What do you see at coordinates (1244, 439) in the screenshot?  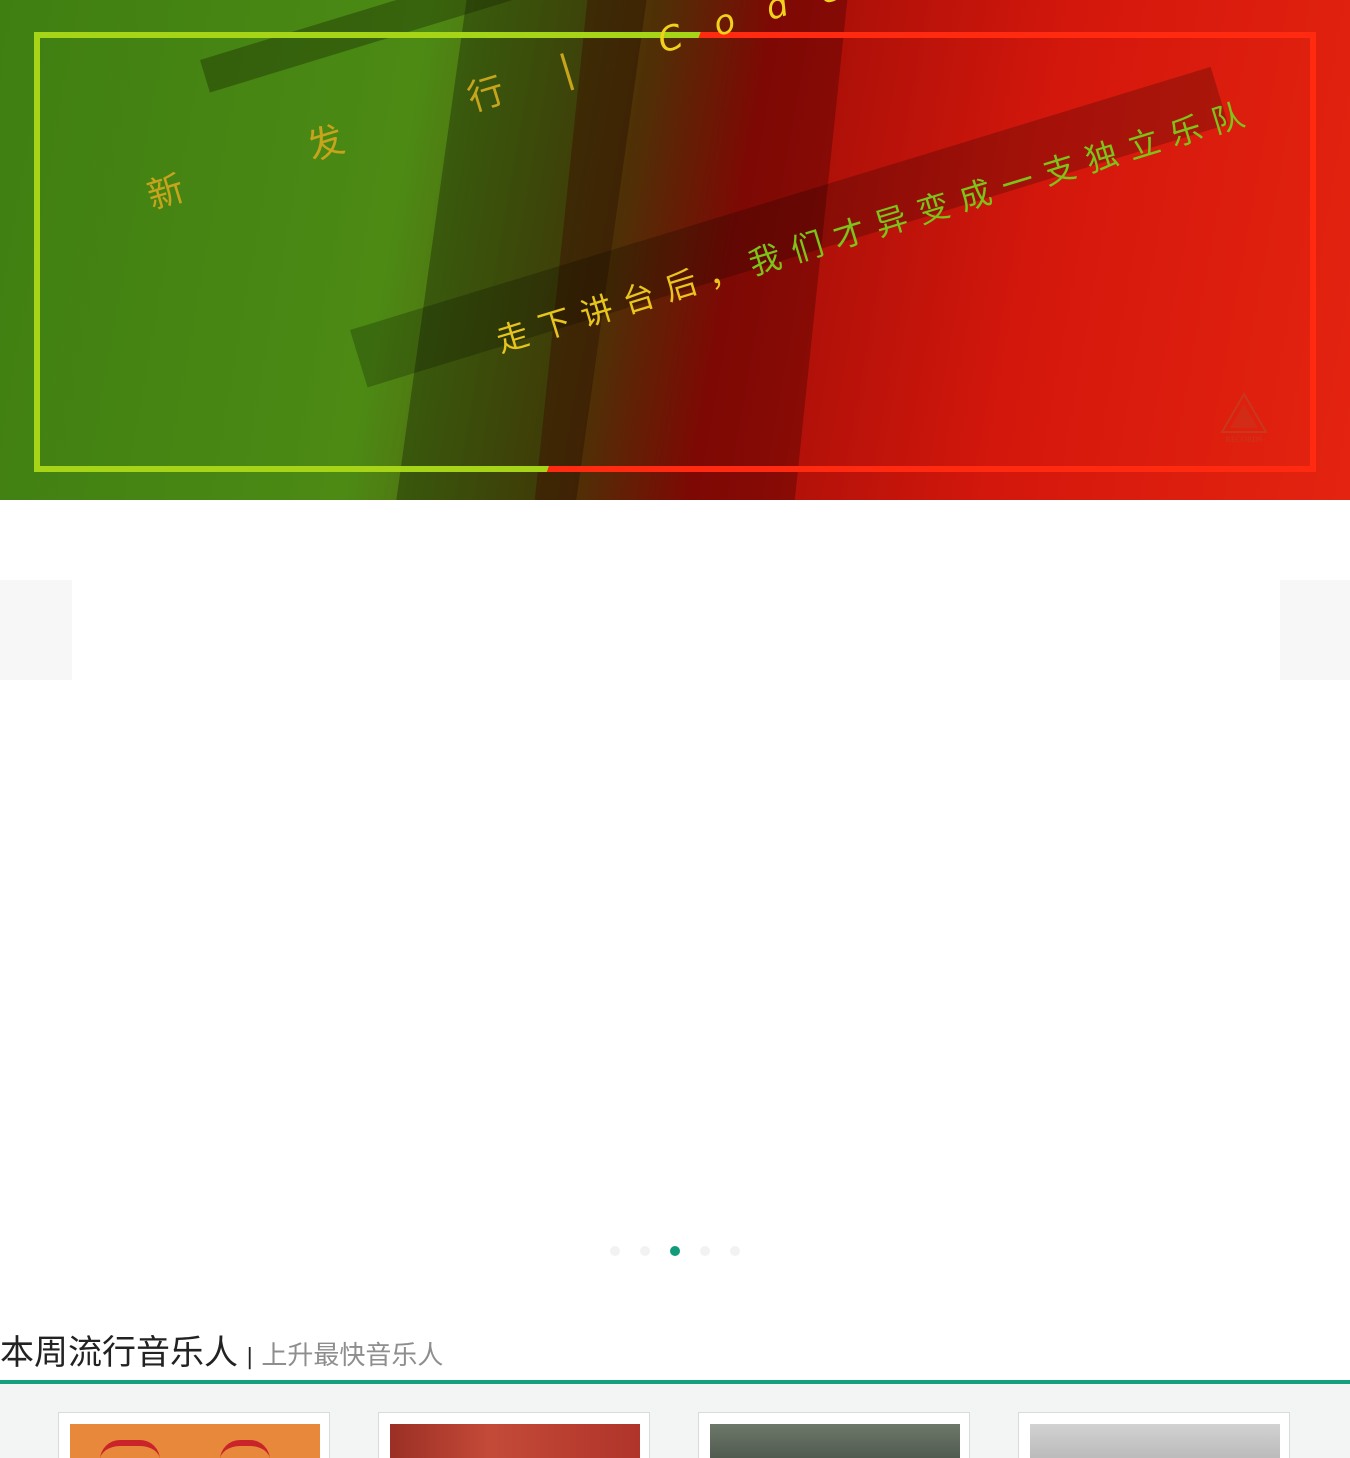 I see `svg-text: RECORDS` at bounding box center [1244, 439].